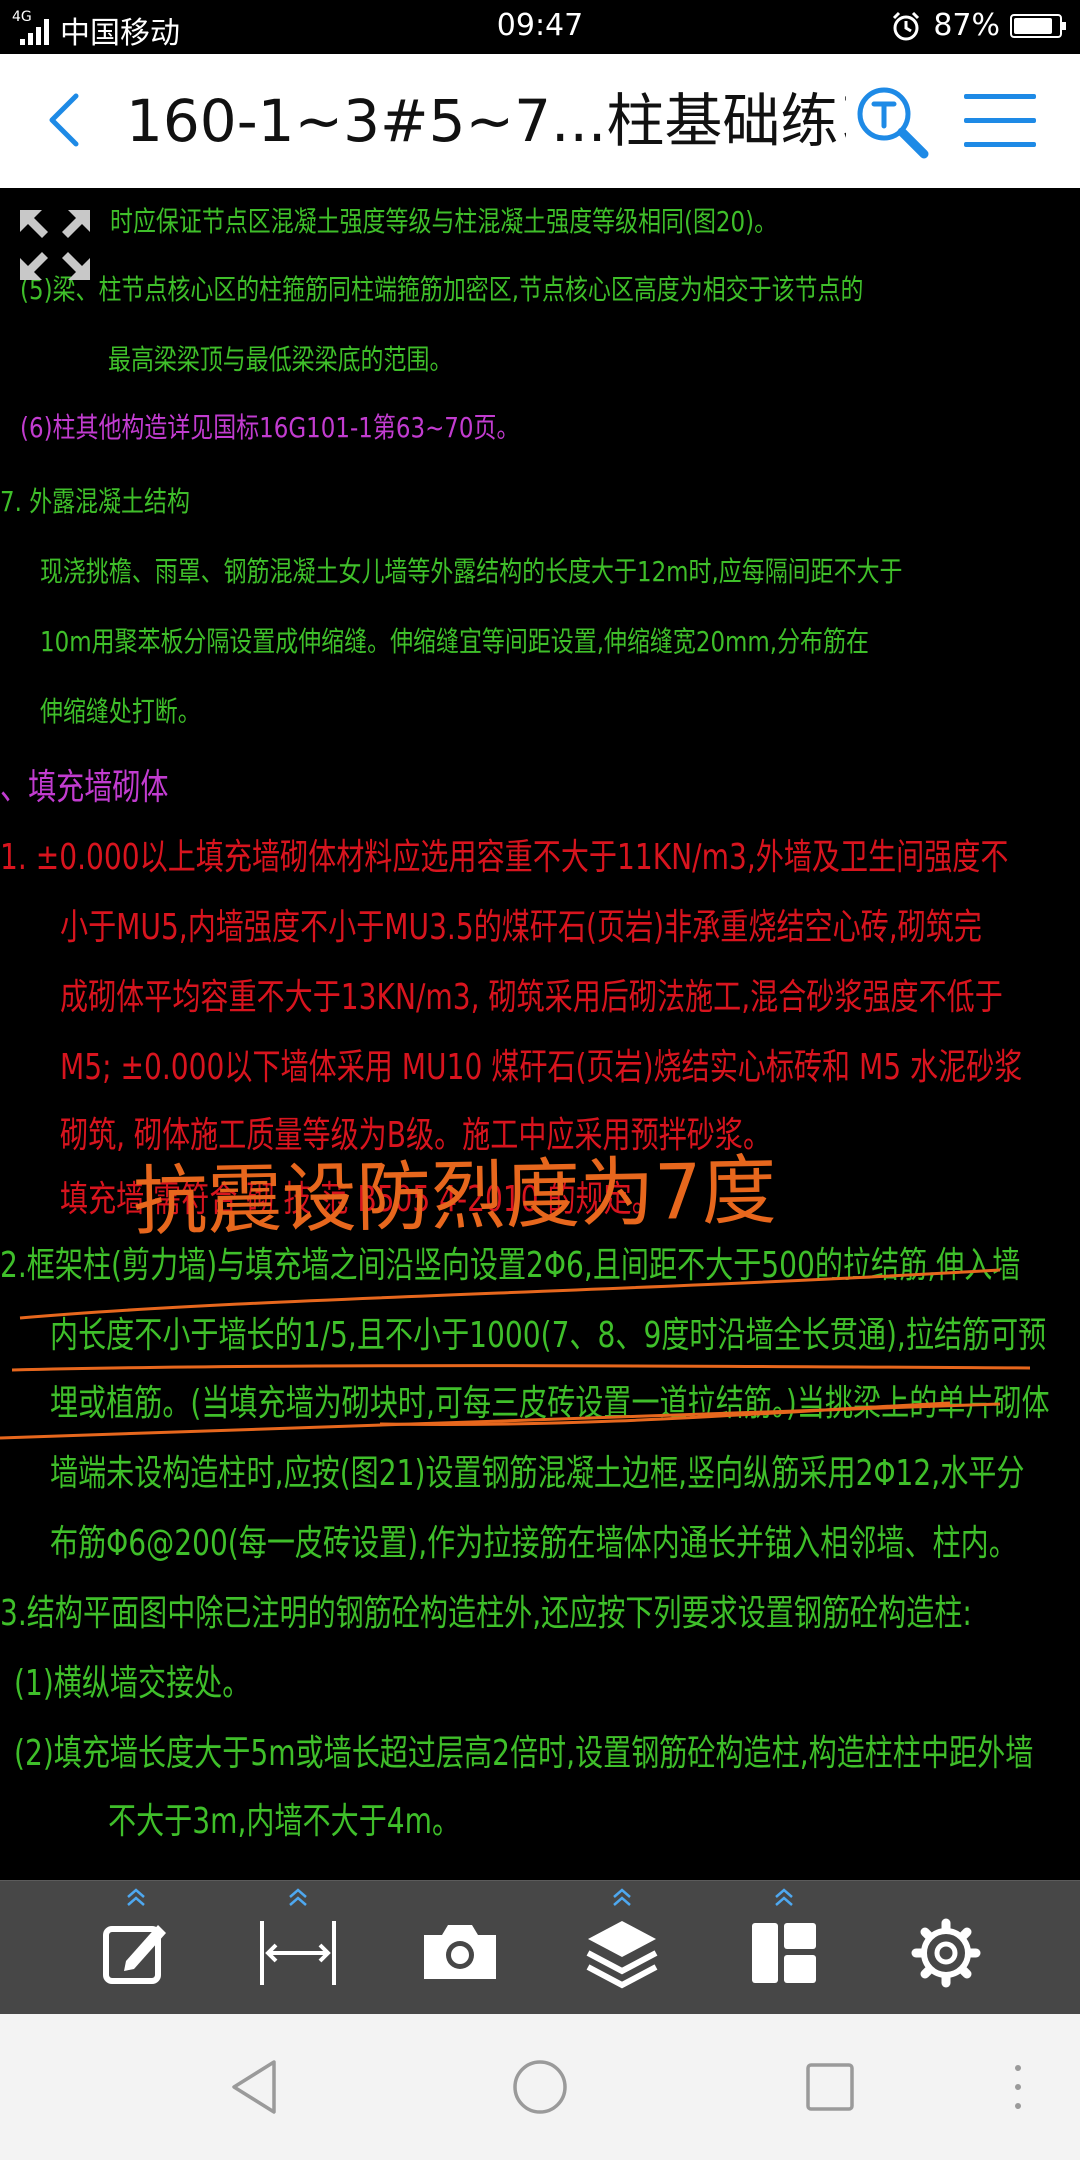 The width and height of the screenshot is (1080, 2160). What do you see at coordinates (892, 122) in the screenshot?
I see `text-search-icon` at bounding box center [892, 122].